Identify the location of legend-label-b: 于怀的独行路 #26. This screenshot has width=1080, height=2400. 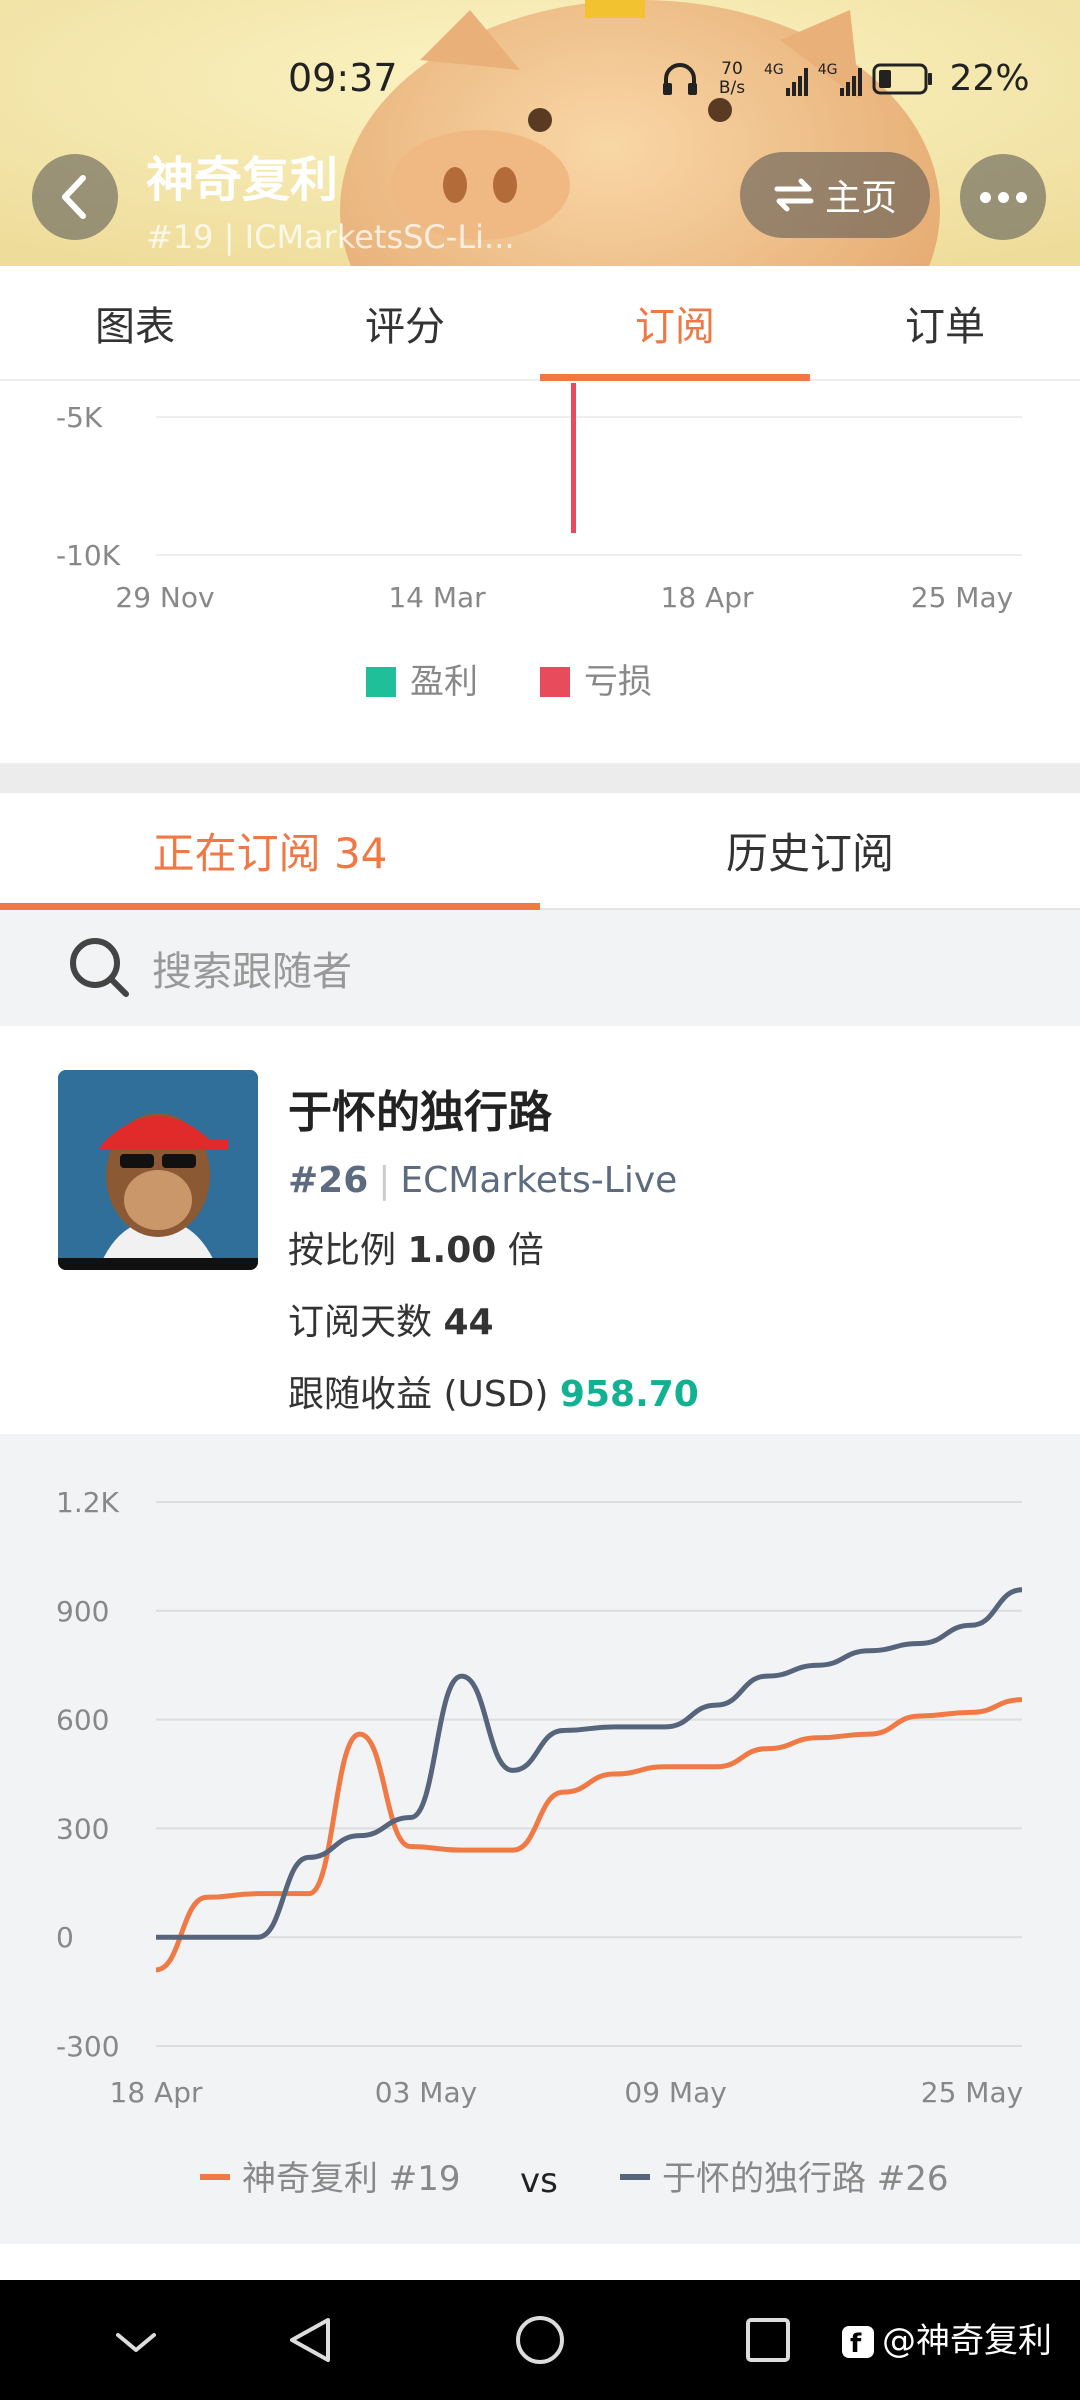
(805, 2179).